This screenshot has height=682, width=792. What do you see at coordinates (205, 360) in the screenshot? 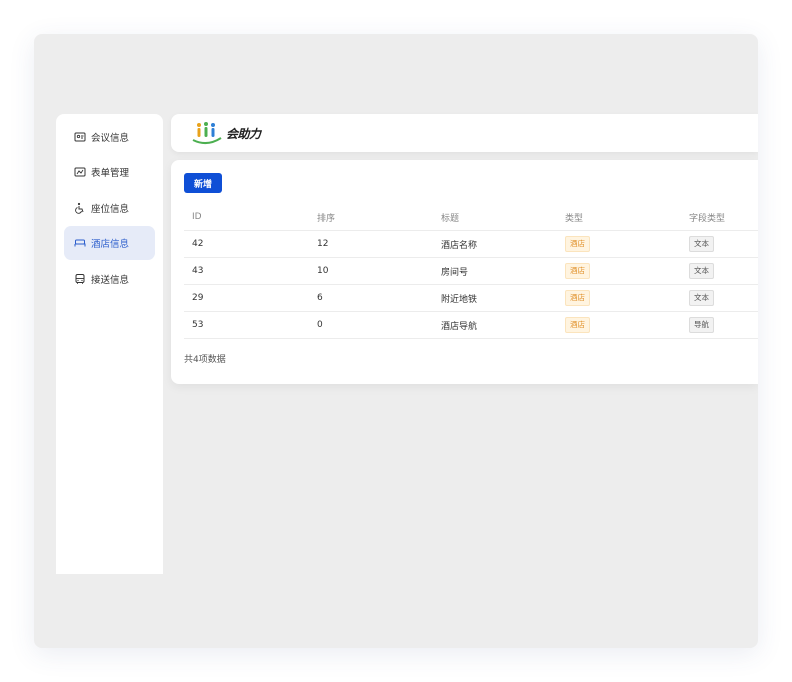
I see `total-count: 共4项数据` at bounding box center [205, 360].